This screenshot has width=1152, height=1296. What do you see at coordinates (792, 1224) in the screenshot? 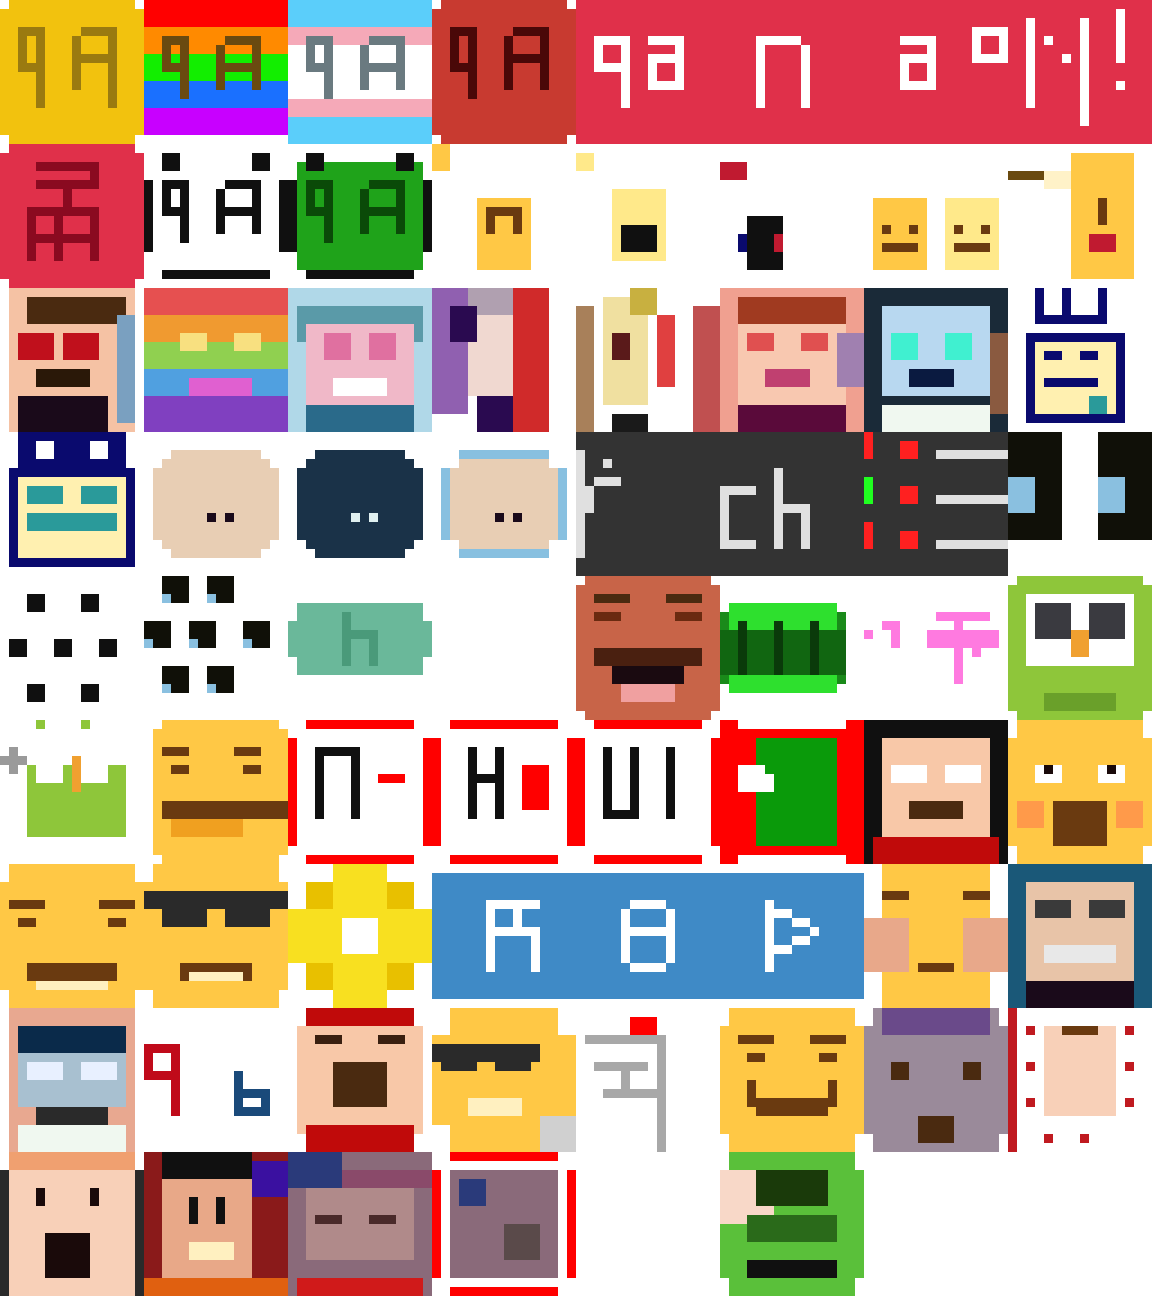
I see `emote-green-pepe` at bounding box center [792, 1224].